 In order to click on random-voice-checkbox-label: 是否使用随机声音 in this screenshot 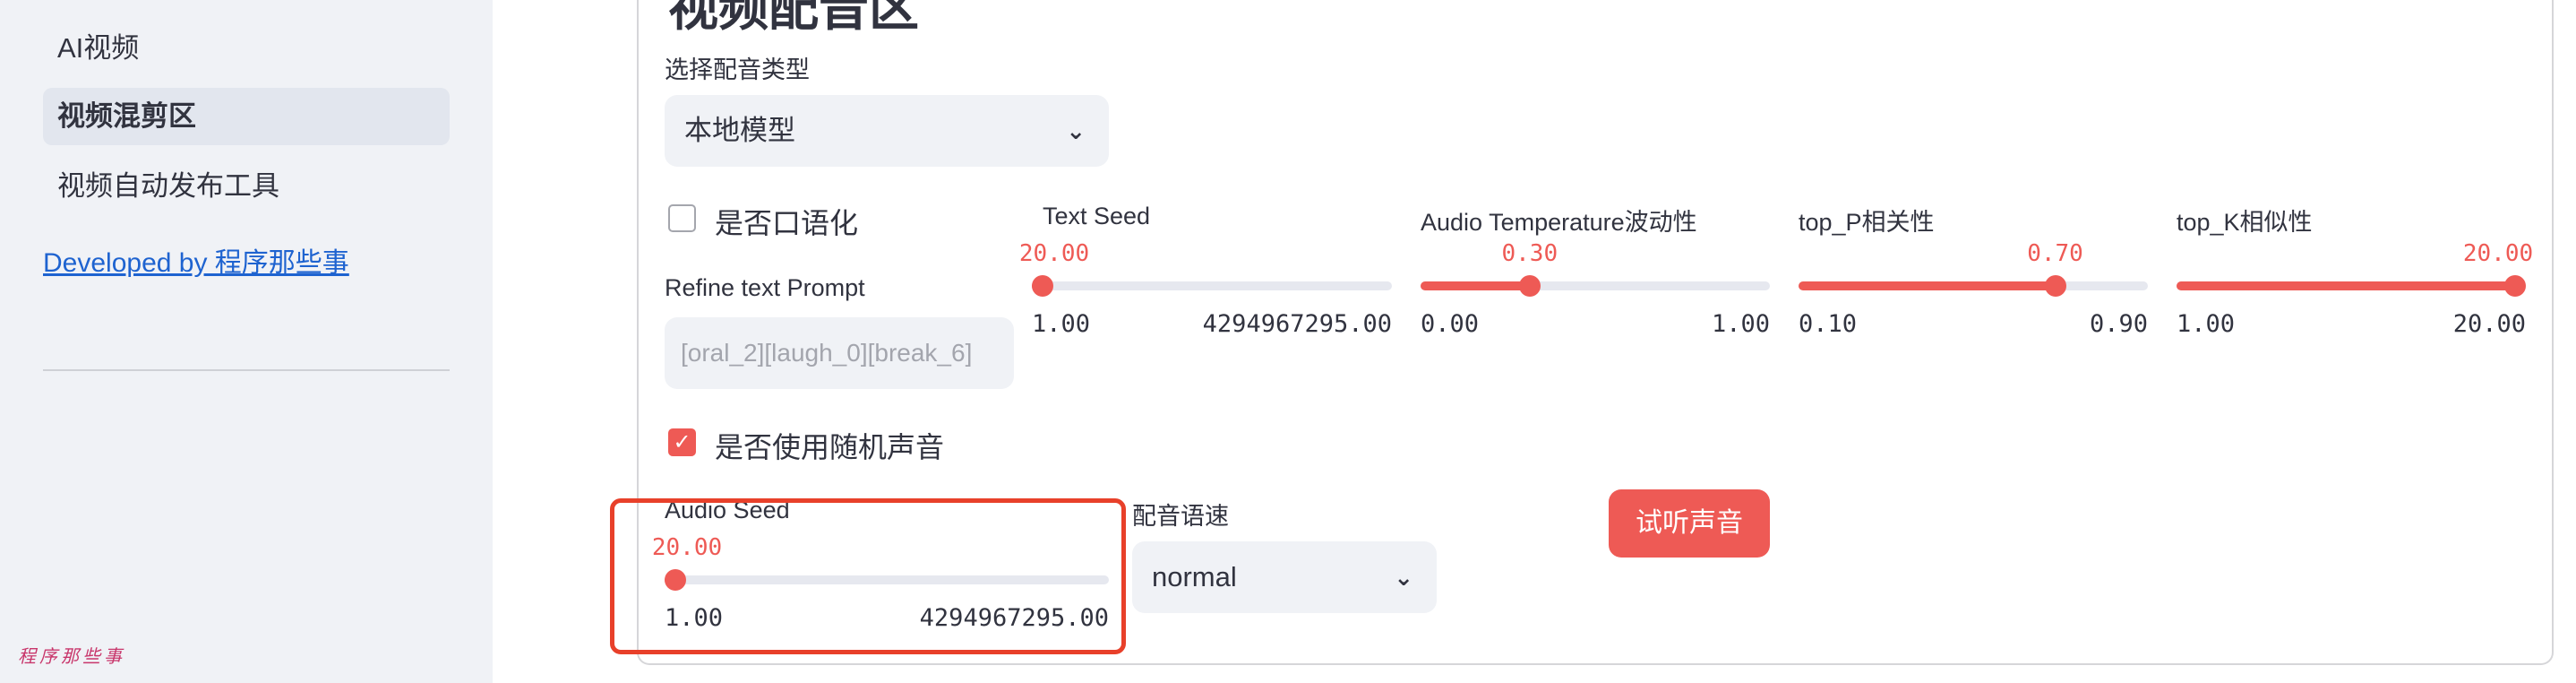, I will do `click(830, 447)`.